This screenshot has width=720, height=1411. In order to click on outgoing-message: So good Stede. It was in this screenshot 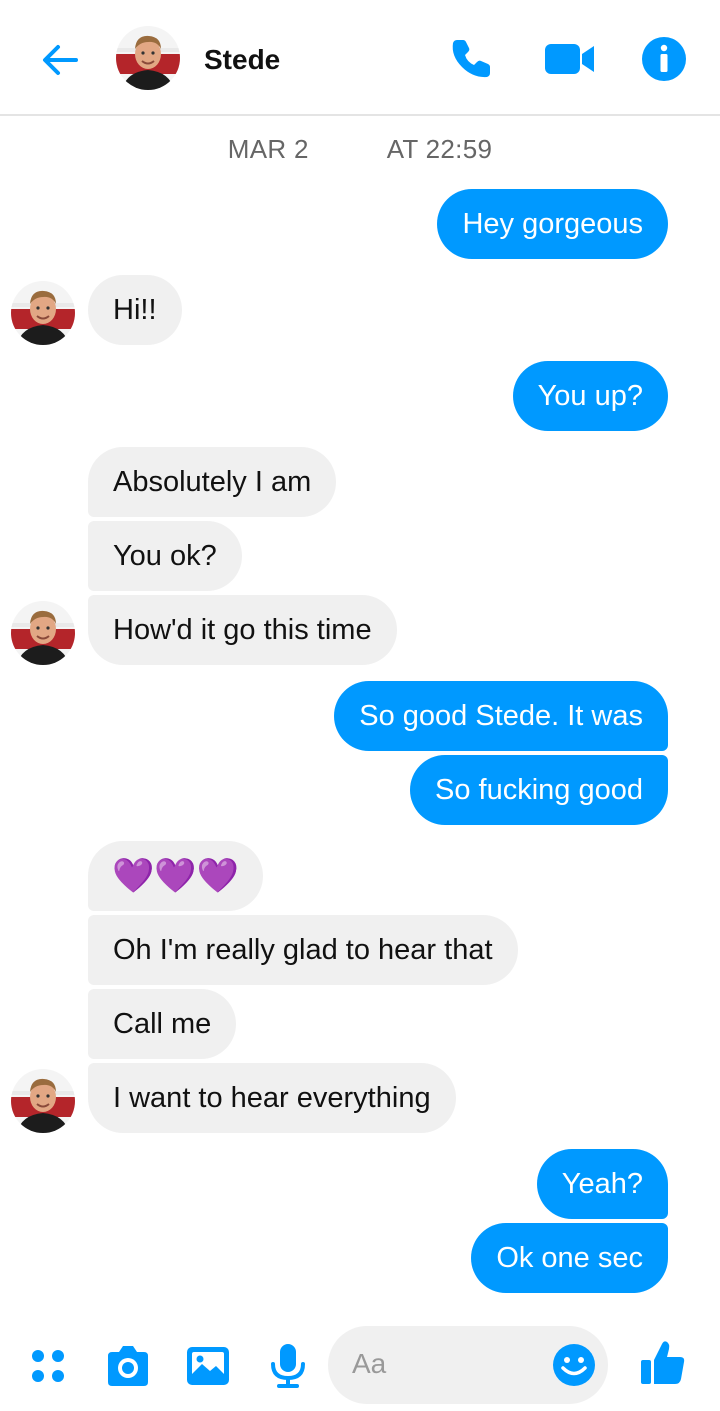, I will do `click(501, 716)`.